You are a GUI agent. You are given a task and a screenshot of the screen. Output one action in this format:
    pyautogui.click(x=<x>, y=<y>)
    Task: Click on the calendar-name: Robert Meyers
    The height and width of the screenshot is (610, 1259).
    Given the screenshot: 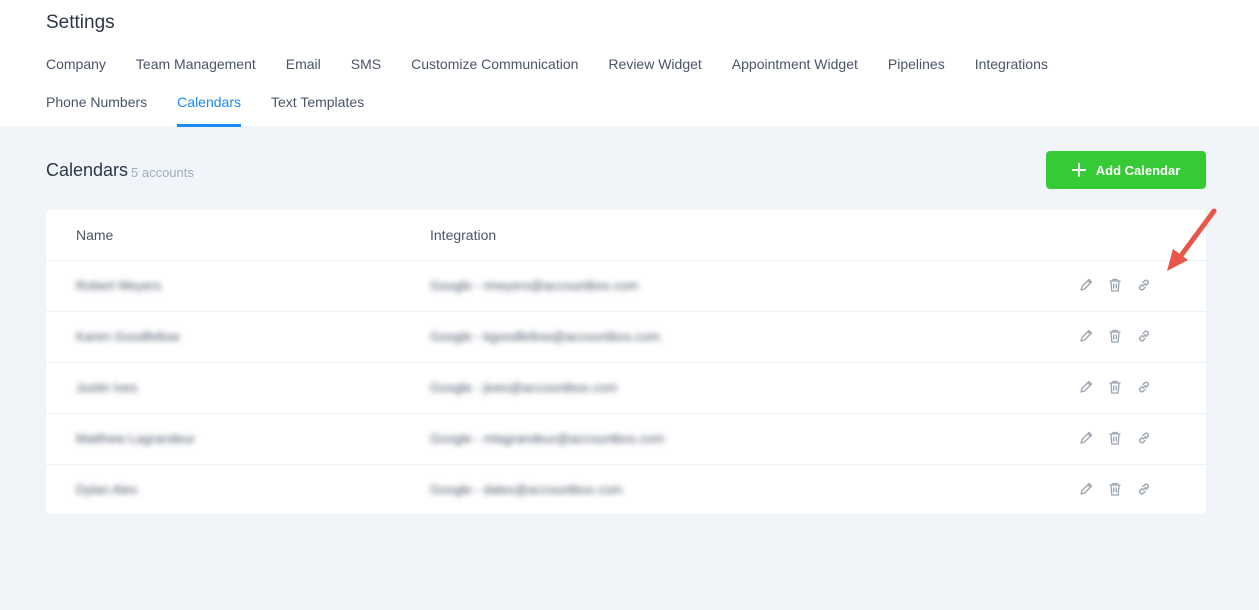 What is the action you would take?
    pyautogui.click(x=119, y=285)
    